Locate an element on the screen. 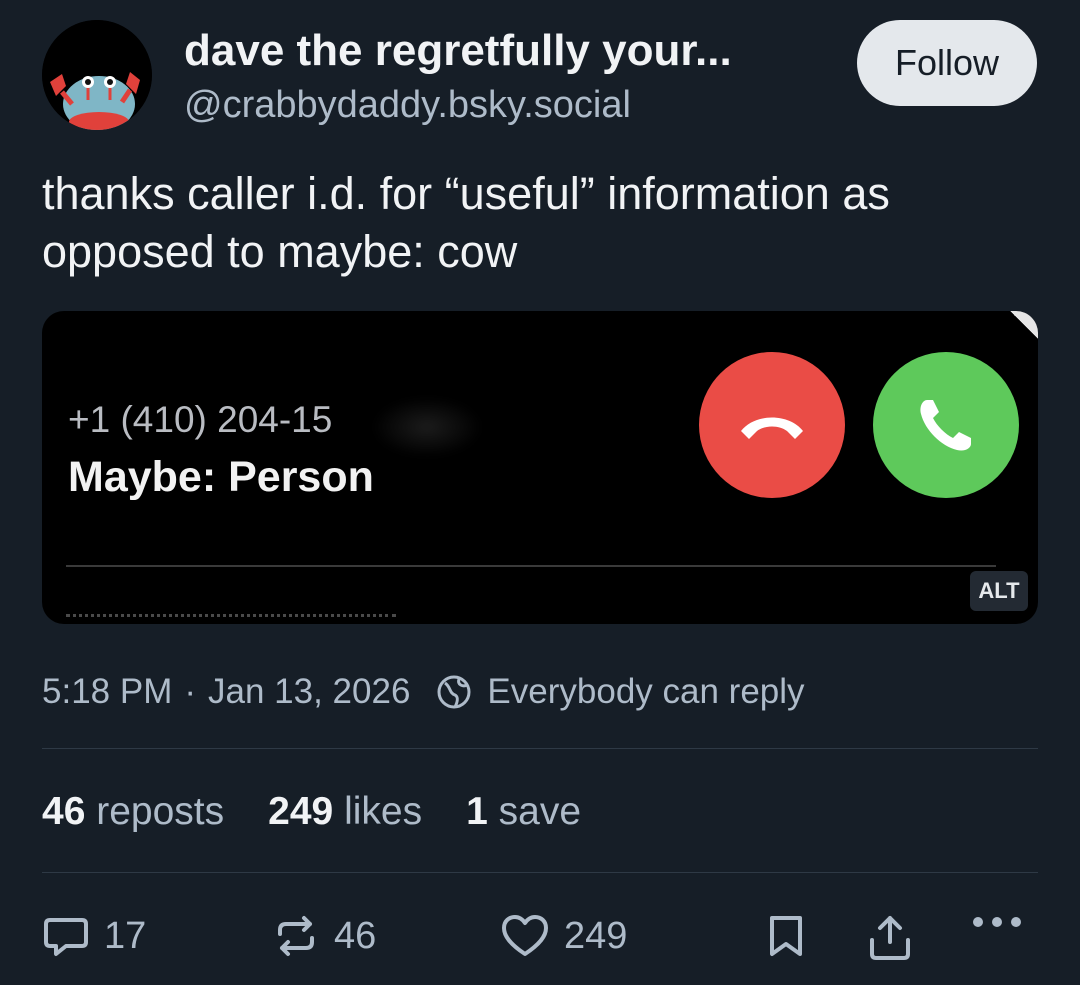 The width and height of the screenshot is (1080, 985). phone-icon is located at coordinates (945, 425).